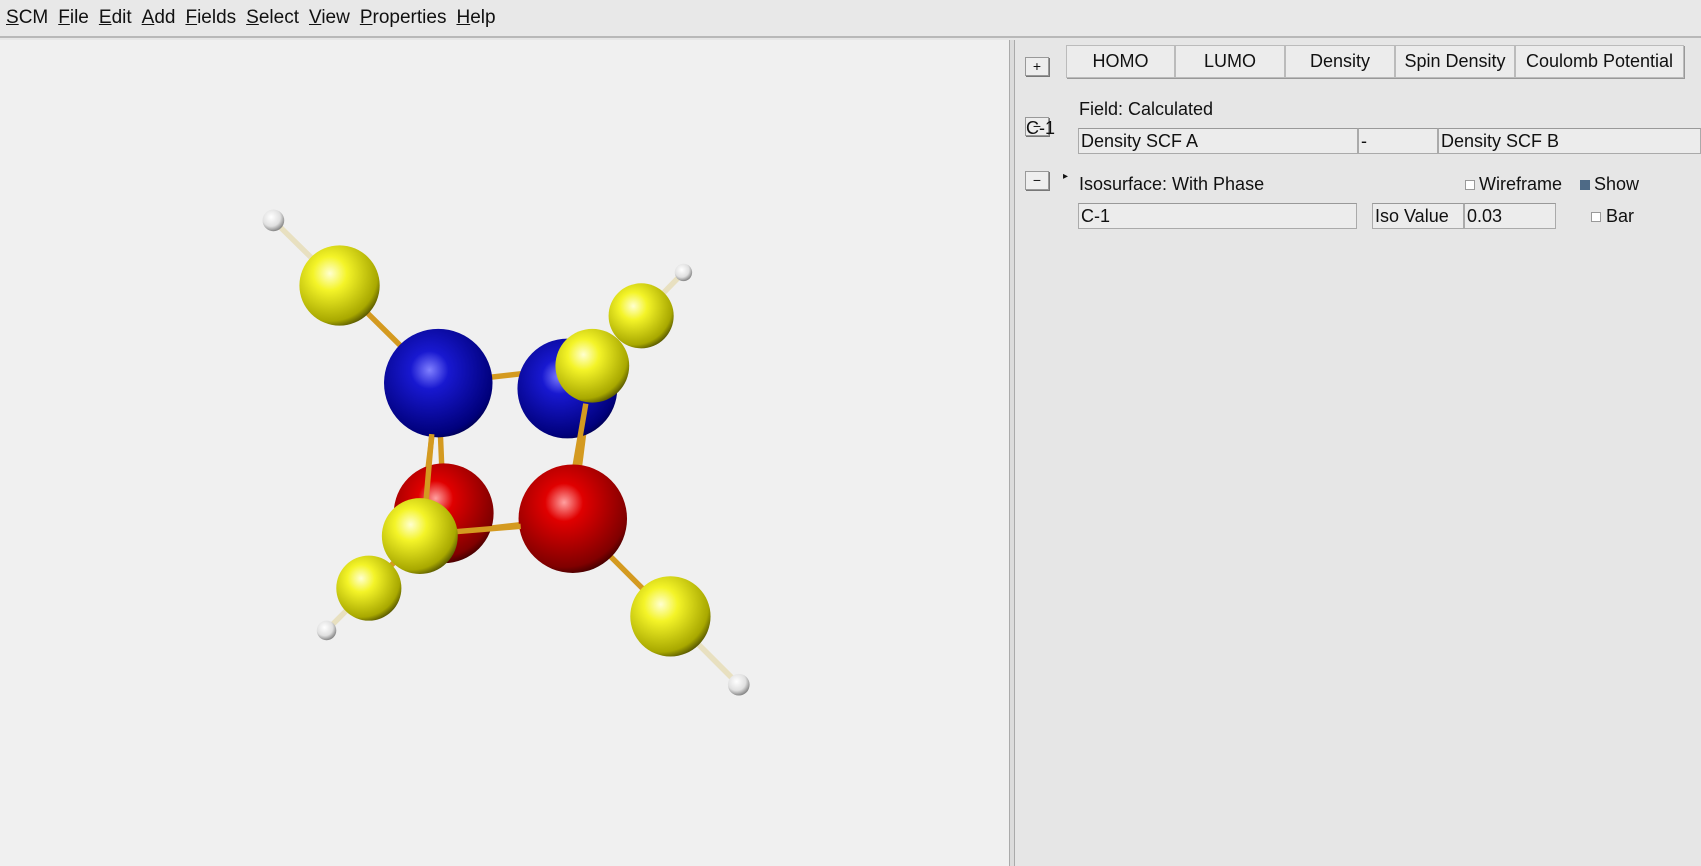 The image size is (1701, 866). I want to click on tab-lumo: LUMO, so click(1230, 61).